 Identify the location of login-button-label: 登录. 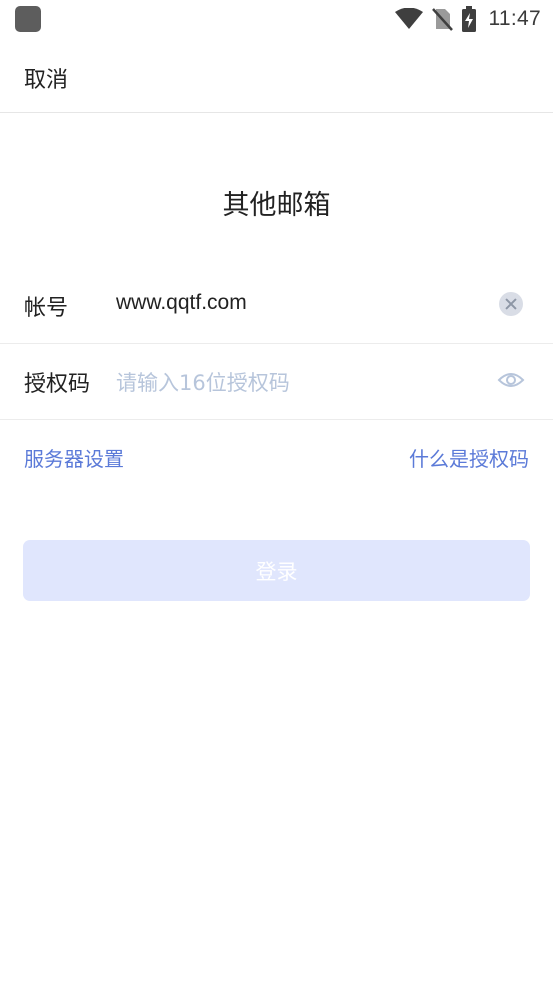
(276, 571).